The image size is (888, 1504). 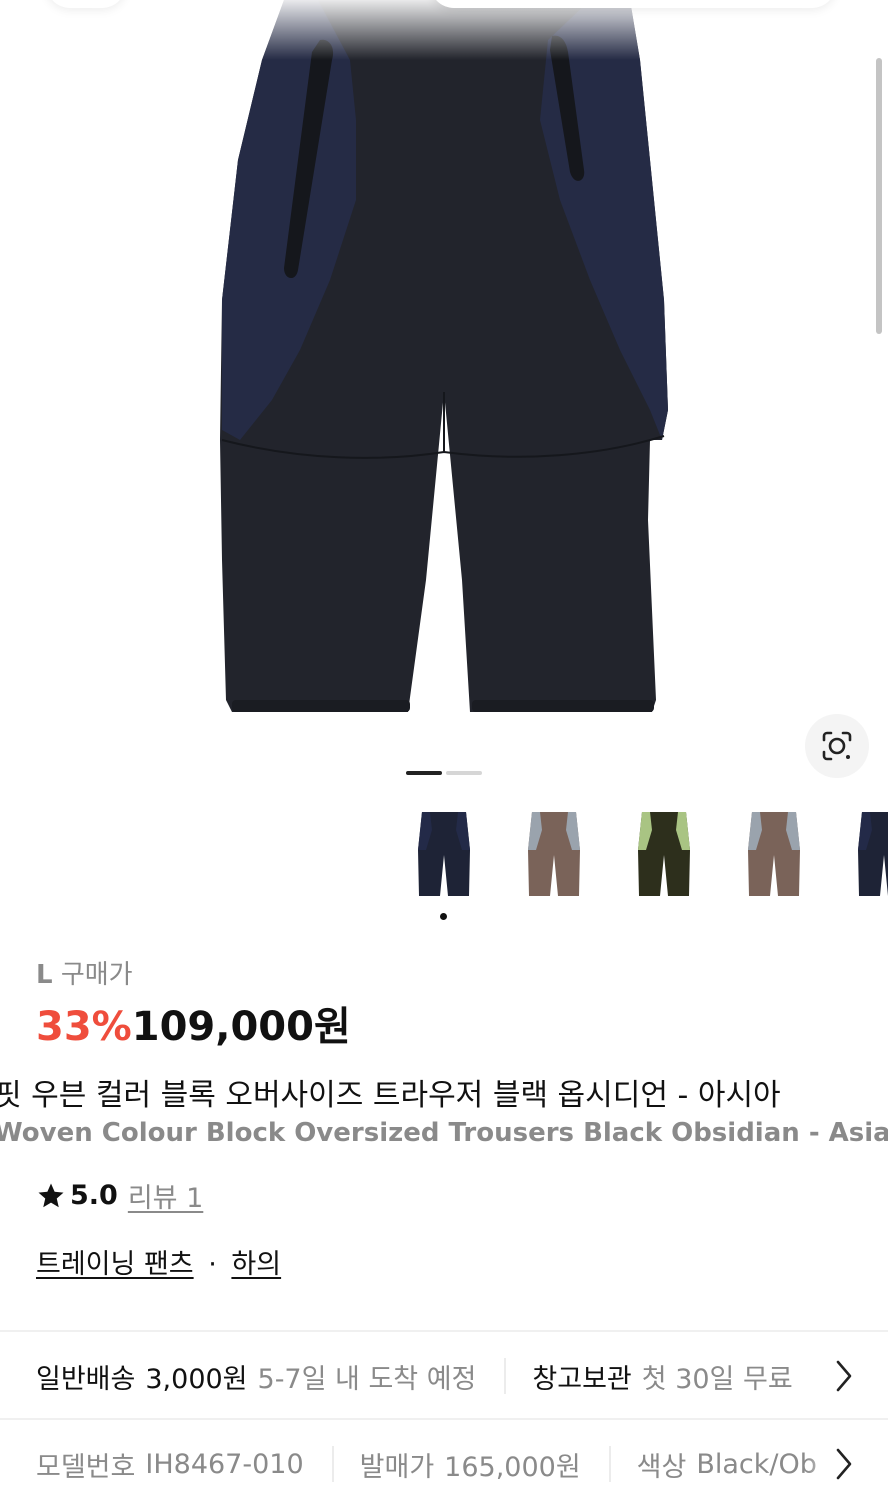 I want to click on release-price-label: 발매가, so click(x=397, y=1467).